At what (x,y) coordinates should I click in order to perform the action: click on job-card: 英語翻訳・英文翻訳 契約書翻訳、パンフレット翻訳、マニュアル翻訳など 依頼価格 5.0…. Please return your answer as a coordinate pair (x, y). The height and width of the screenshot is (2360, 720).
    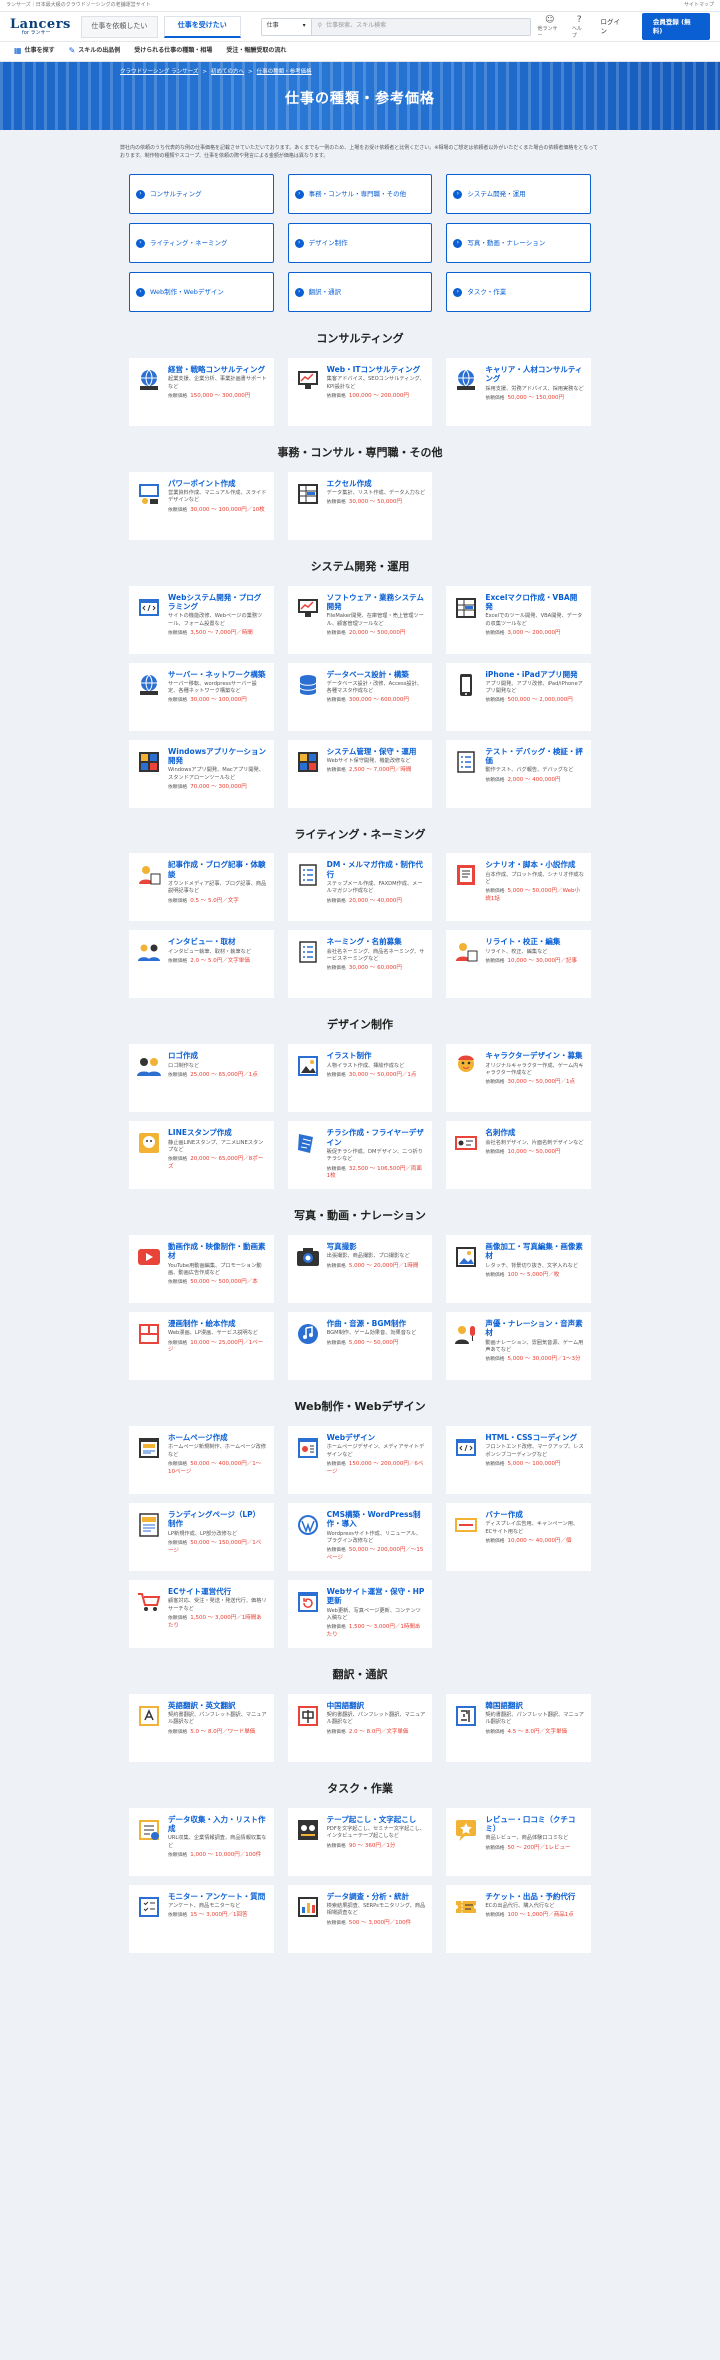
    Looking at the image, I should click on (201, 1727).